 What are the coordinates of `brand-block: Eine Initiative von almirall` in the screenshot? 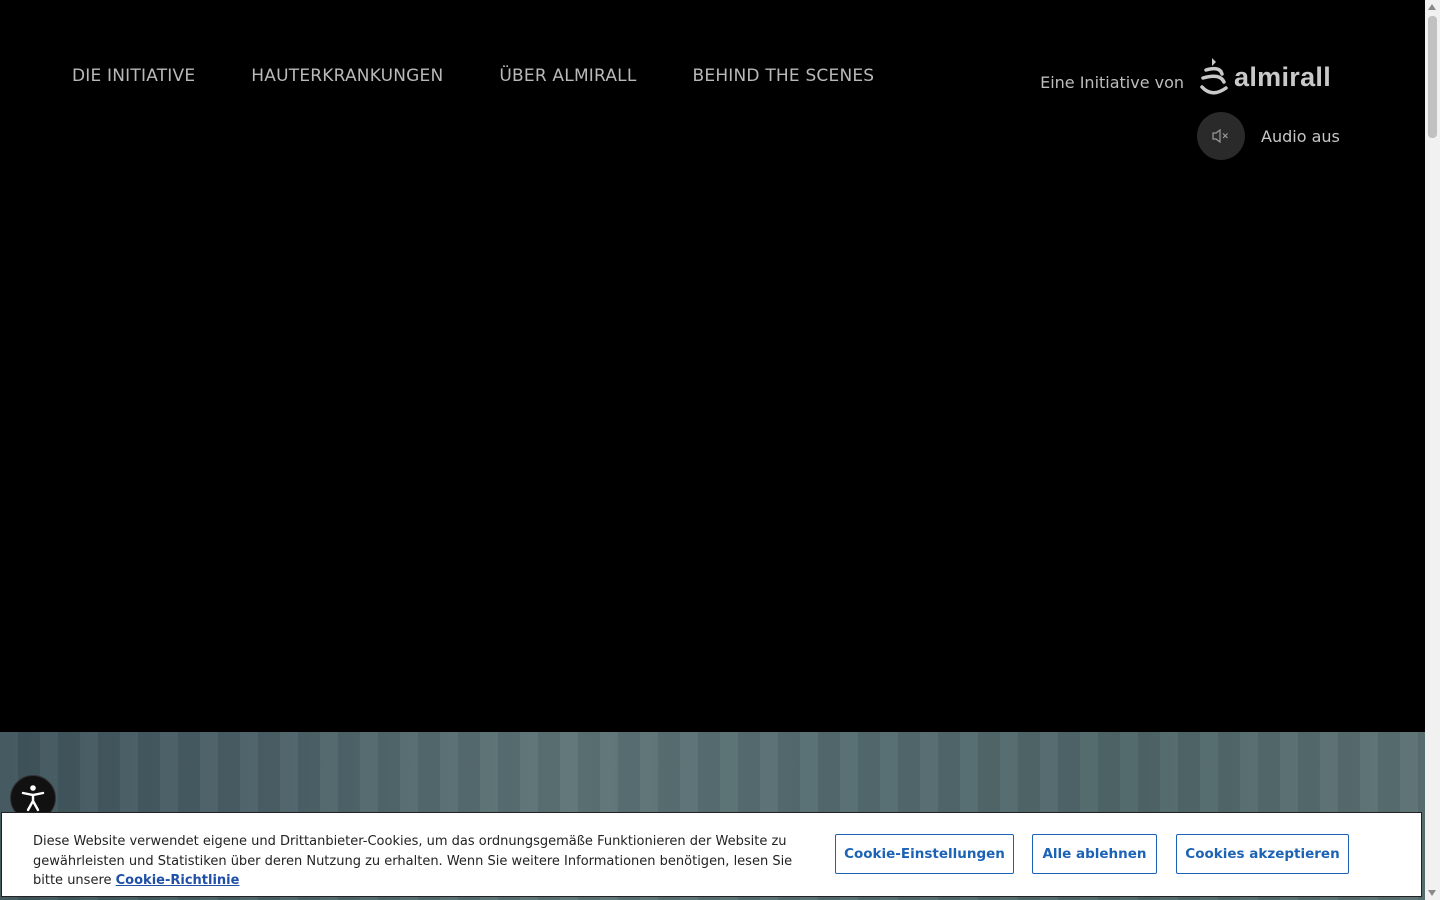 It's located at (1185, 77).